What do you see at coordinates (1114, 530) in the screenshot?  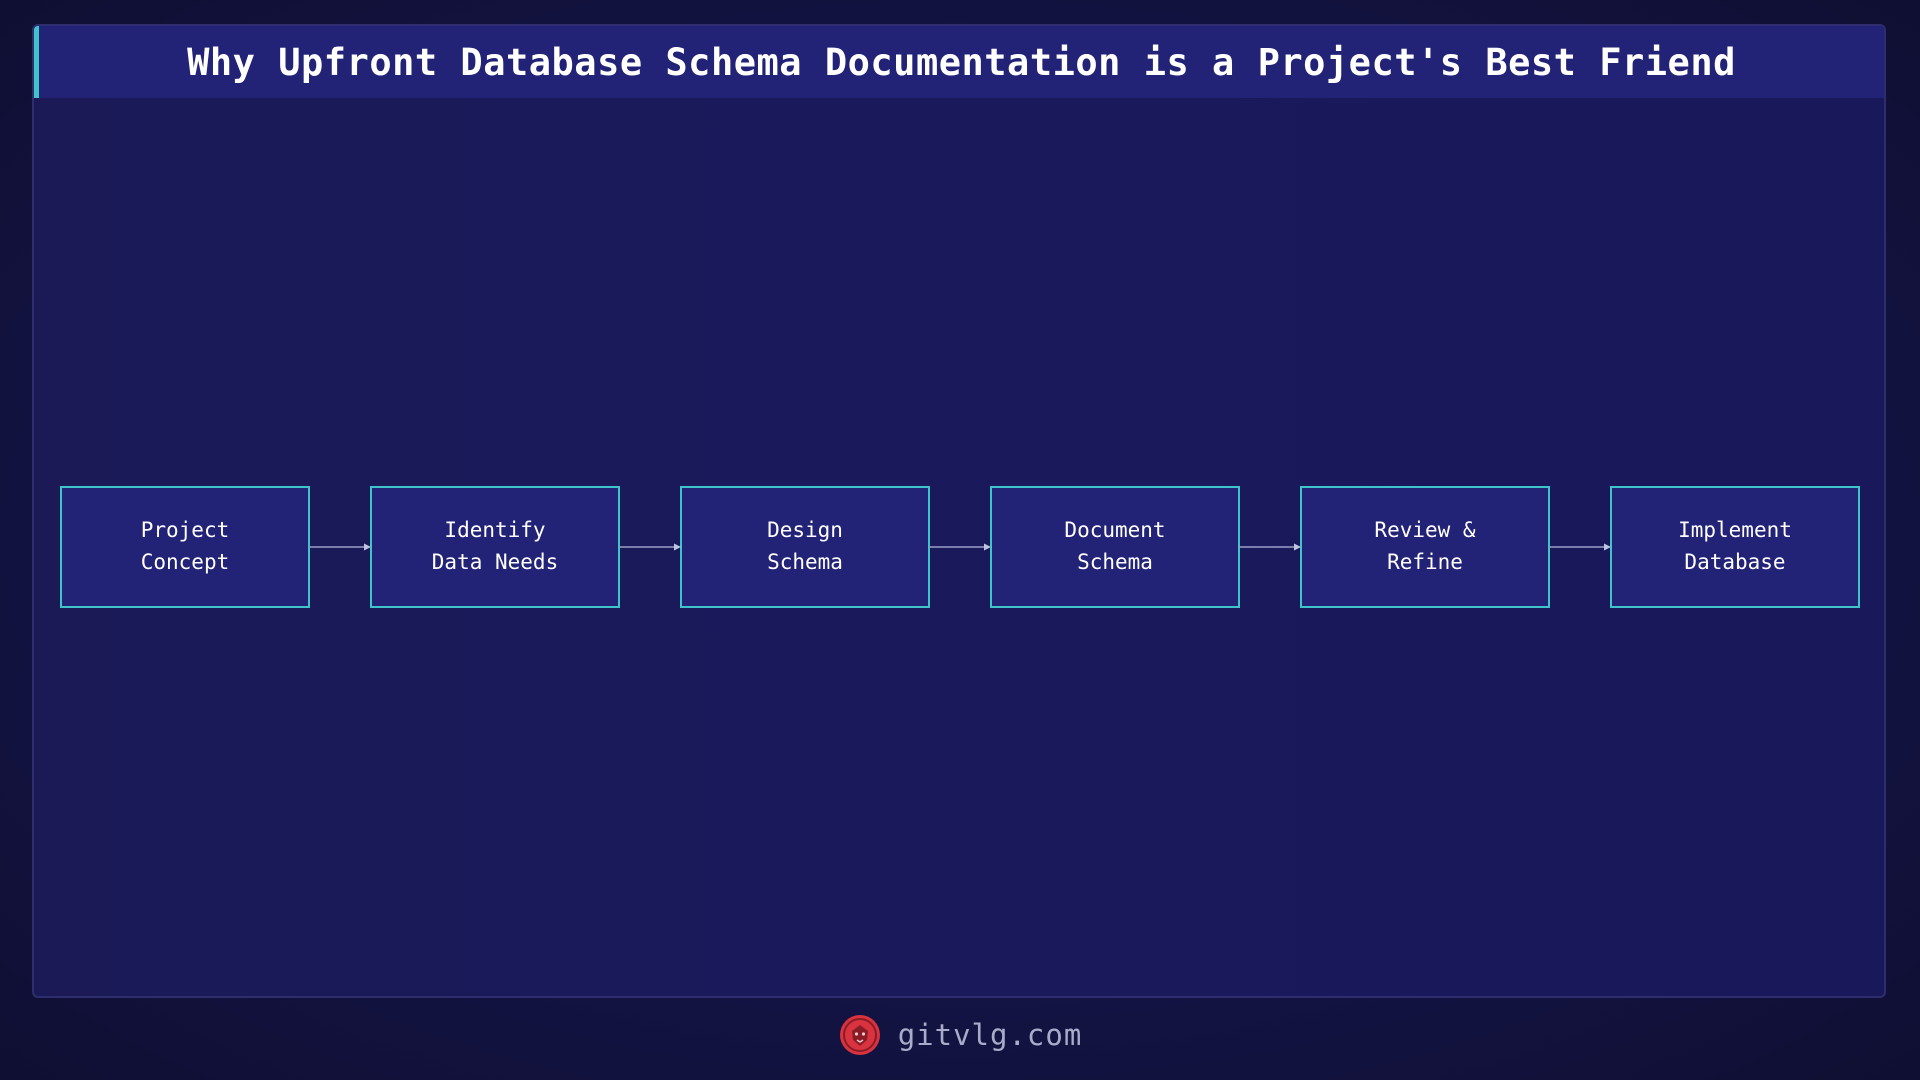 I see `node-label: Document` at bounding box center [1114, 530].